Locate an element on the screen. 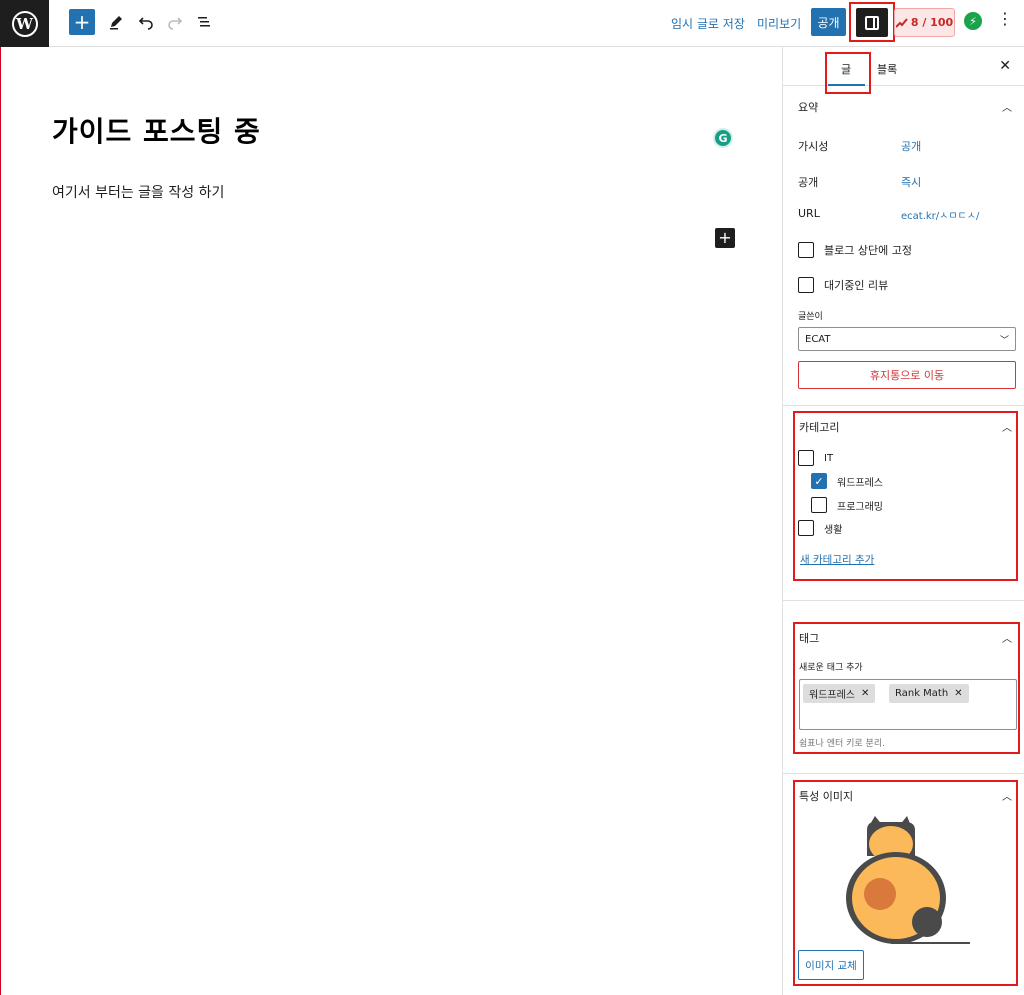 This screenshot has width=1024, height=995. publish-label: 공개 is located at coordinates (808, 182).